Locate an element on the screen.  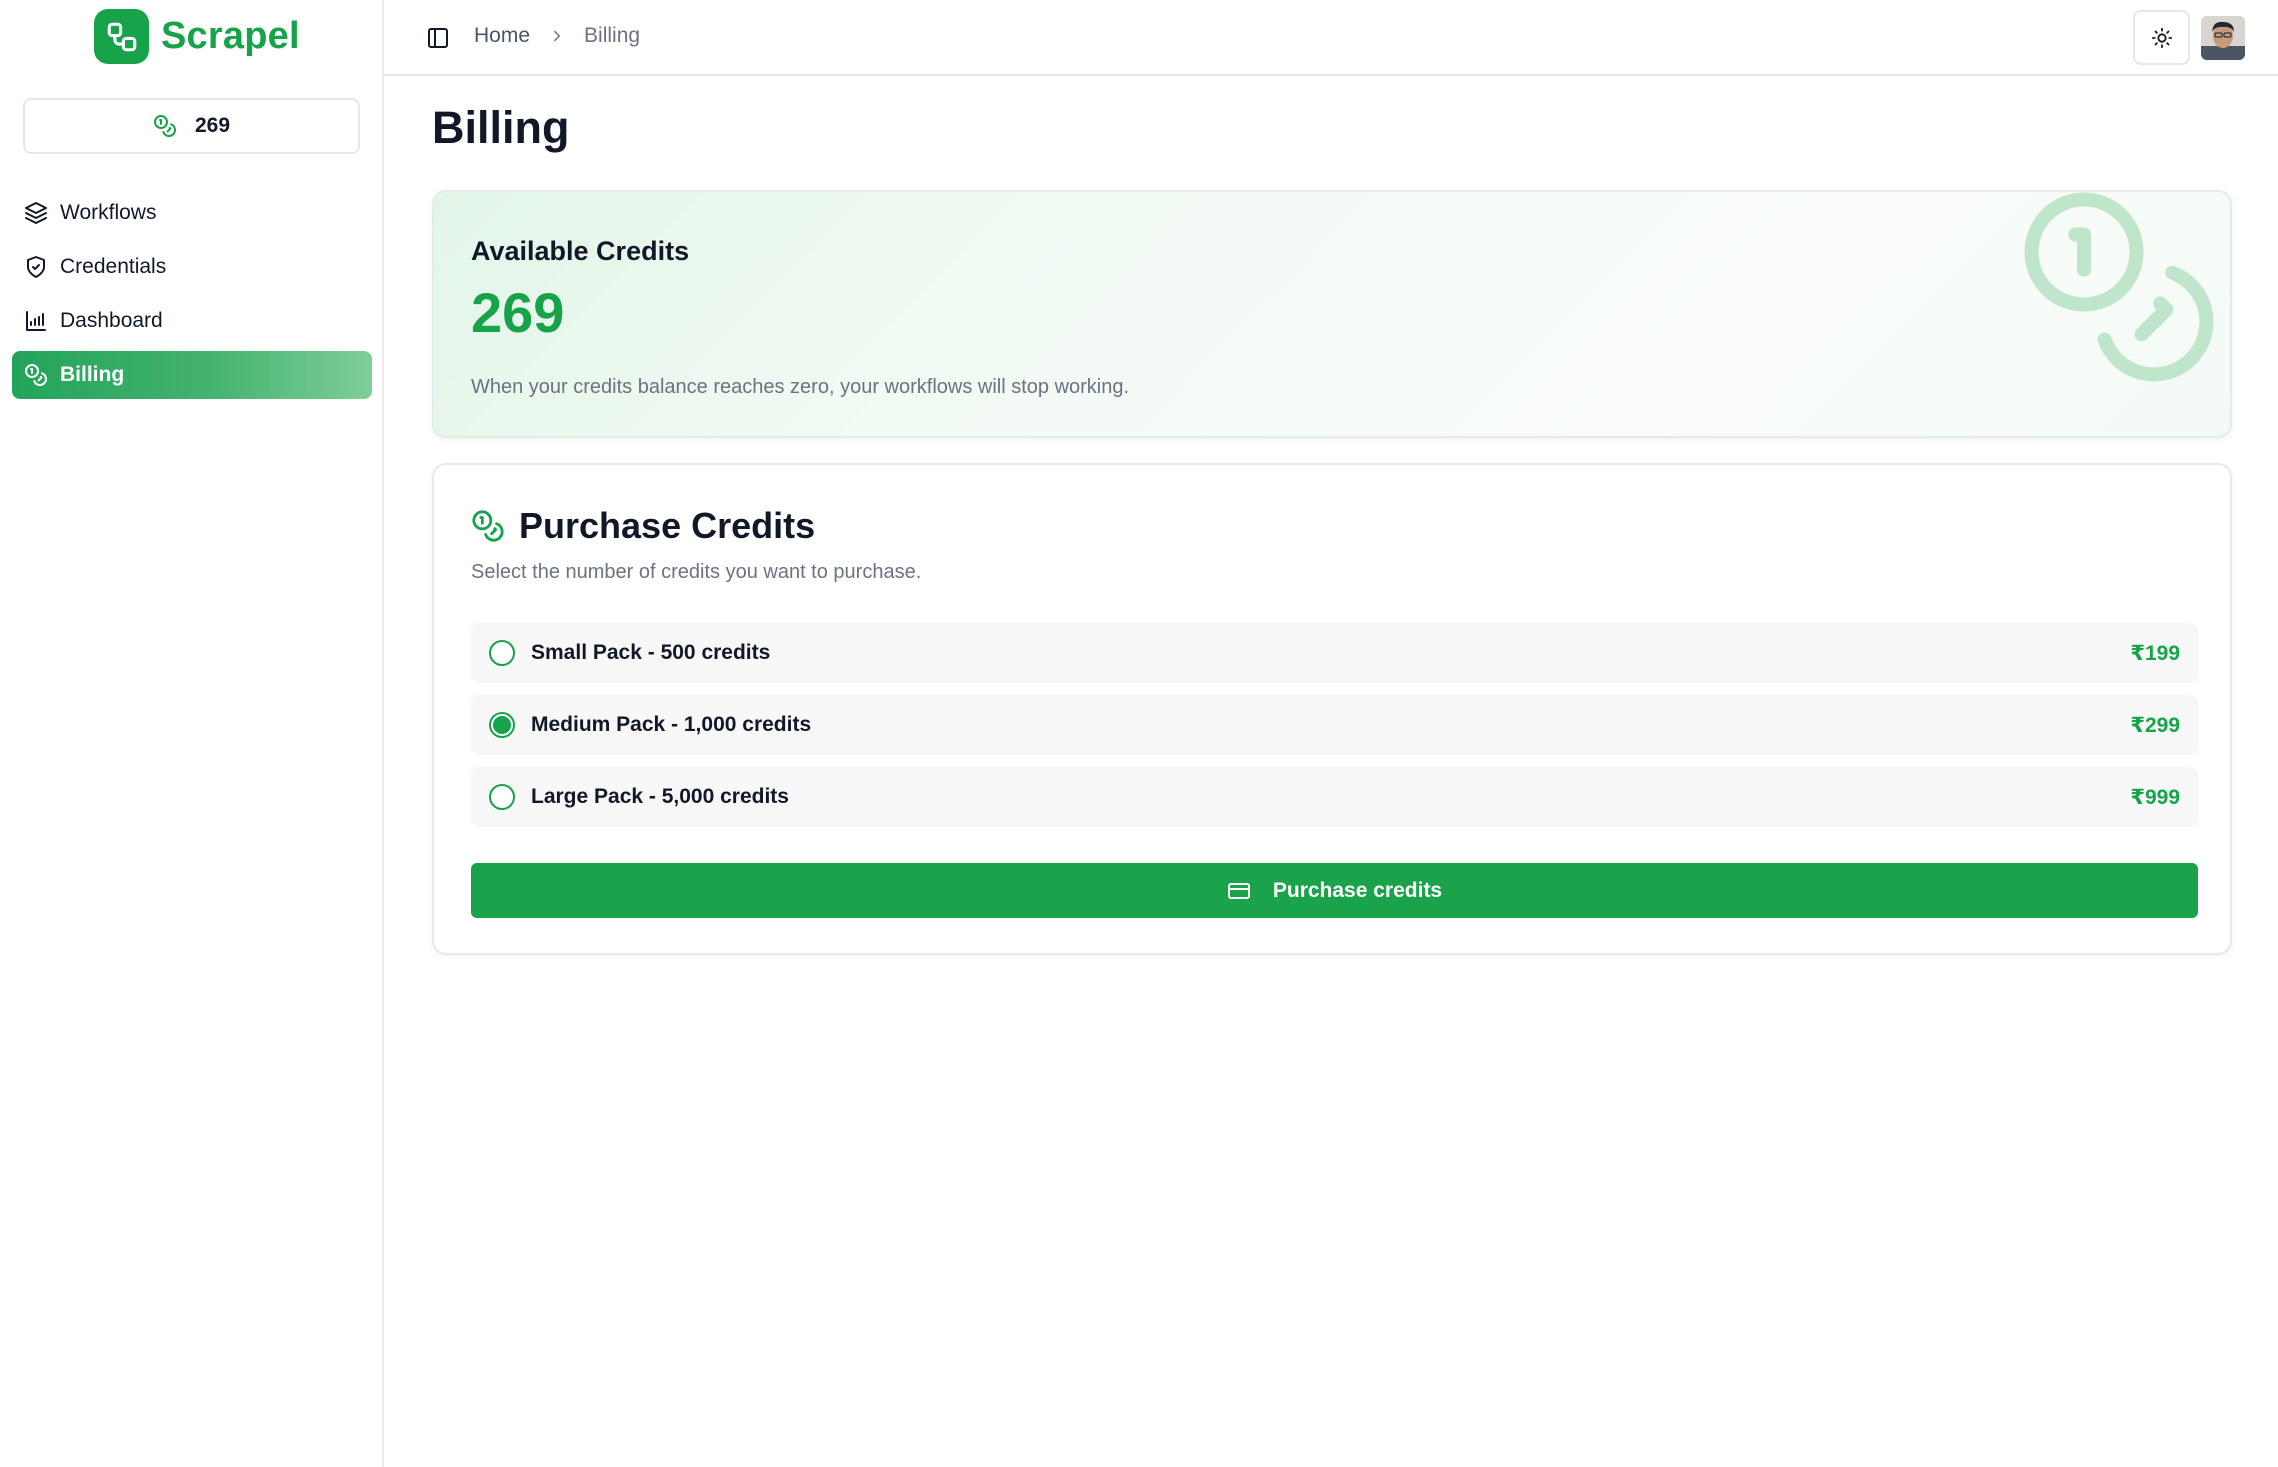
credit-pack-medium: Medium Pack - 1,000 credits ₹299 is located at coordinates (1334, 725).